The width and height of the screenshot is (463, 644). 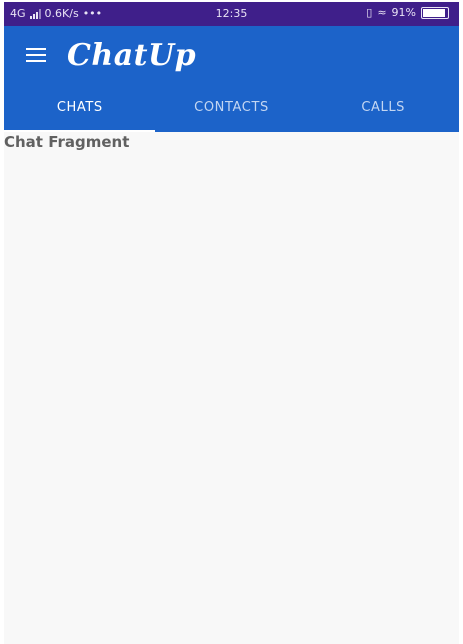 What do you see at coordinates (382, 12) in the screenshot?
I see `wifi-icon: ≈` at bounding box center [382, 12].